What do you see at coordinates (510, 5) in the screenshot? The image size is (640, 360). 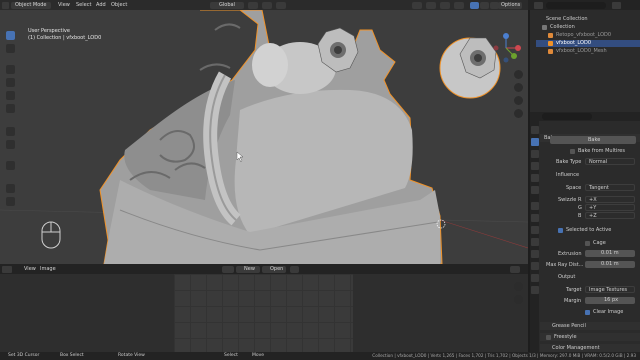 I see `options-dropdown: Options` at bounding box center [510, 5].